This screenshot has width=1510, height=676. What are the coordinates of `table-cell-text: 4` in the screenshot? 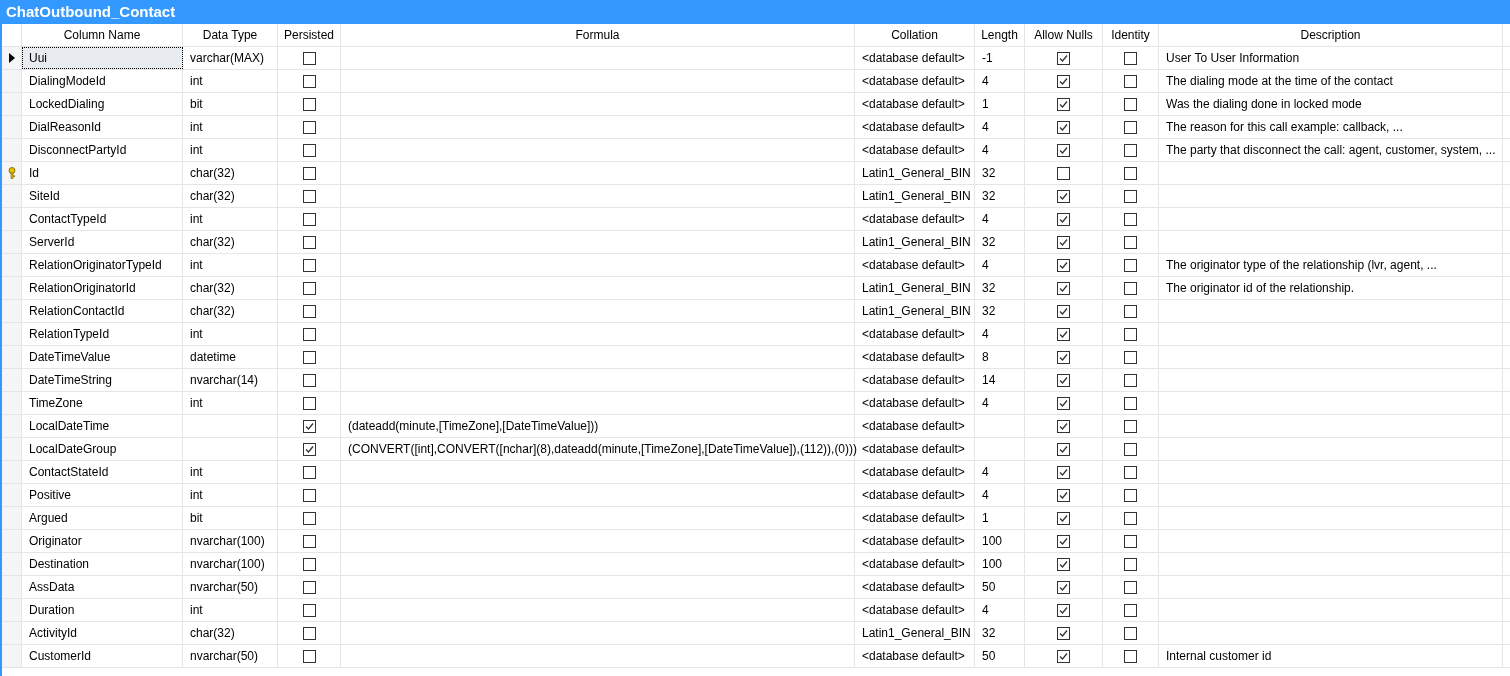 It's located at (985, 403).